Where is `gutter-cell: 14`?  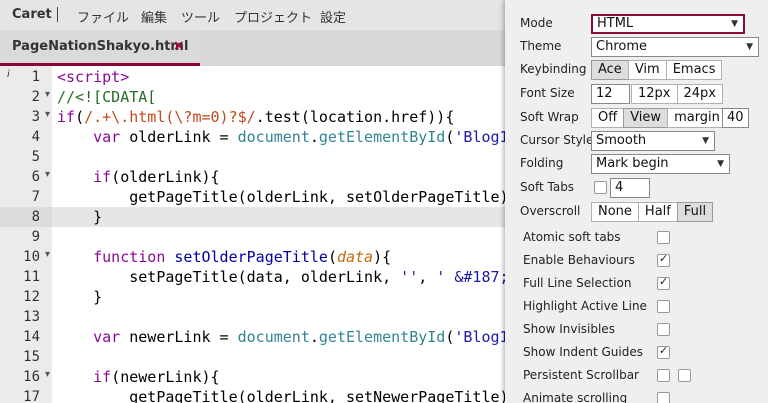 gutter-cell: 14 is located at coordinates (26, 337).